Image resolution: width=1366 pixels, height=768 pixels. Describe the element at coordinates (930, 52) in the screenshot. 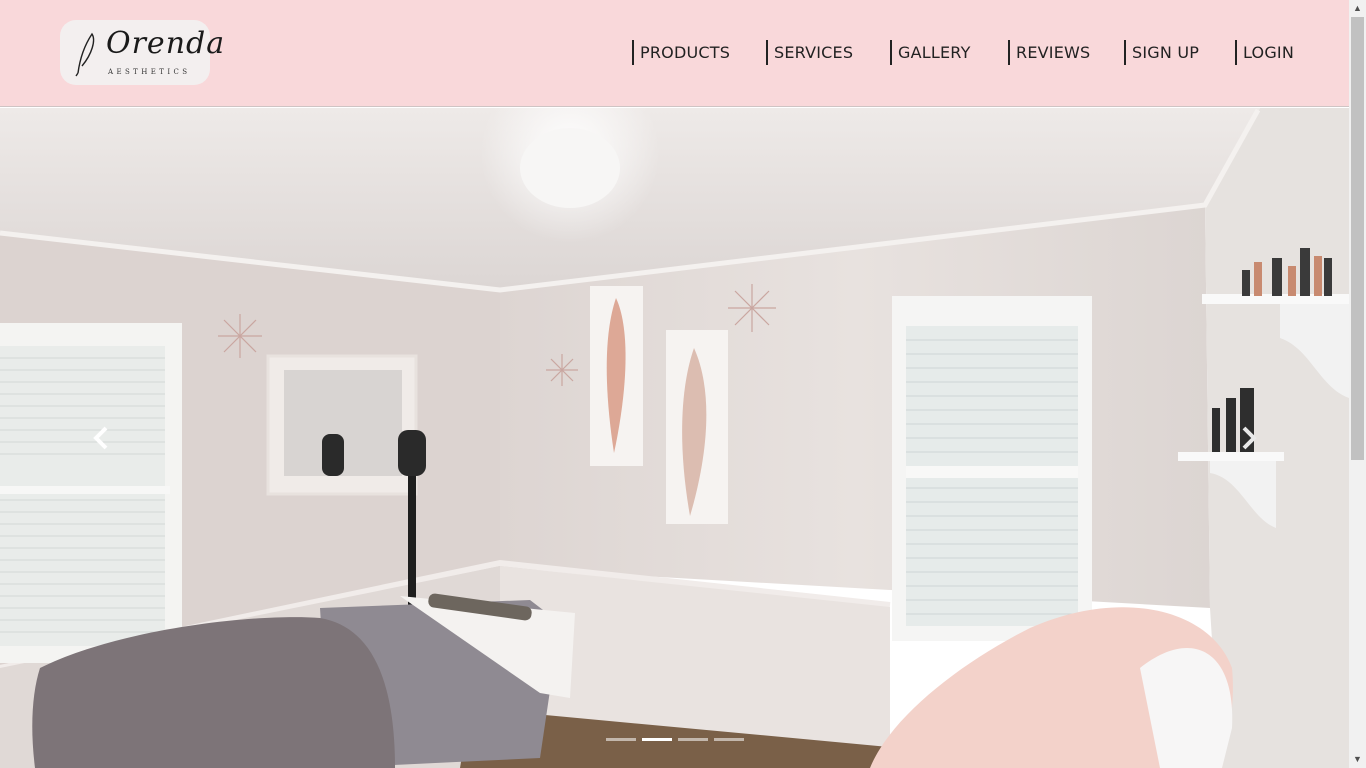

I see `nav-gallery: GALLERY` at that location.